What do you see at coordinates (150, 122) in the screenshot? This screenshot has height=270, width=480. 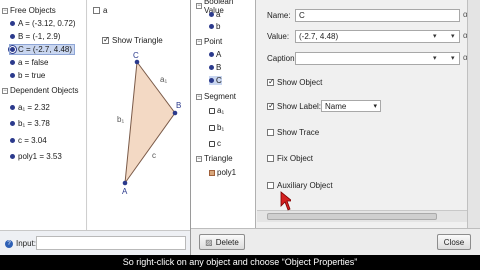 I see `triangle-poly1` at bounding box center [150, 122].